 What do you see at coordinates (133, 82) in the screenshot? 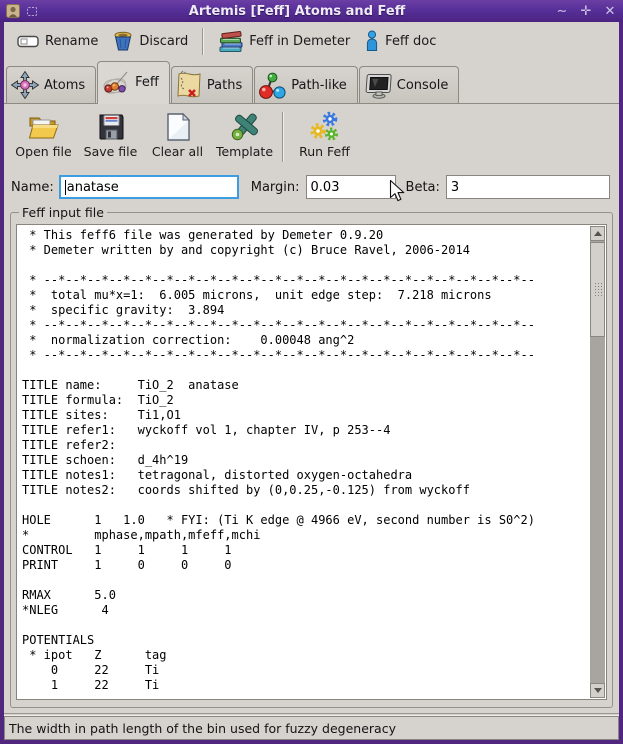
I see `tab-feff: Feff` at bounding box center [133, 82].